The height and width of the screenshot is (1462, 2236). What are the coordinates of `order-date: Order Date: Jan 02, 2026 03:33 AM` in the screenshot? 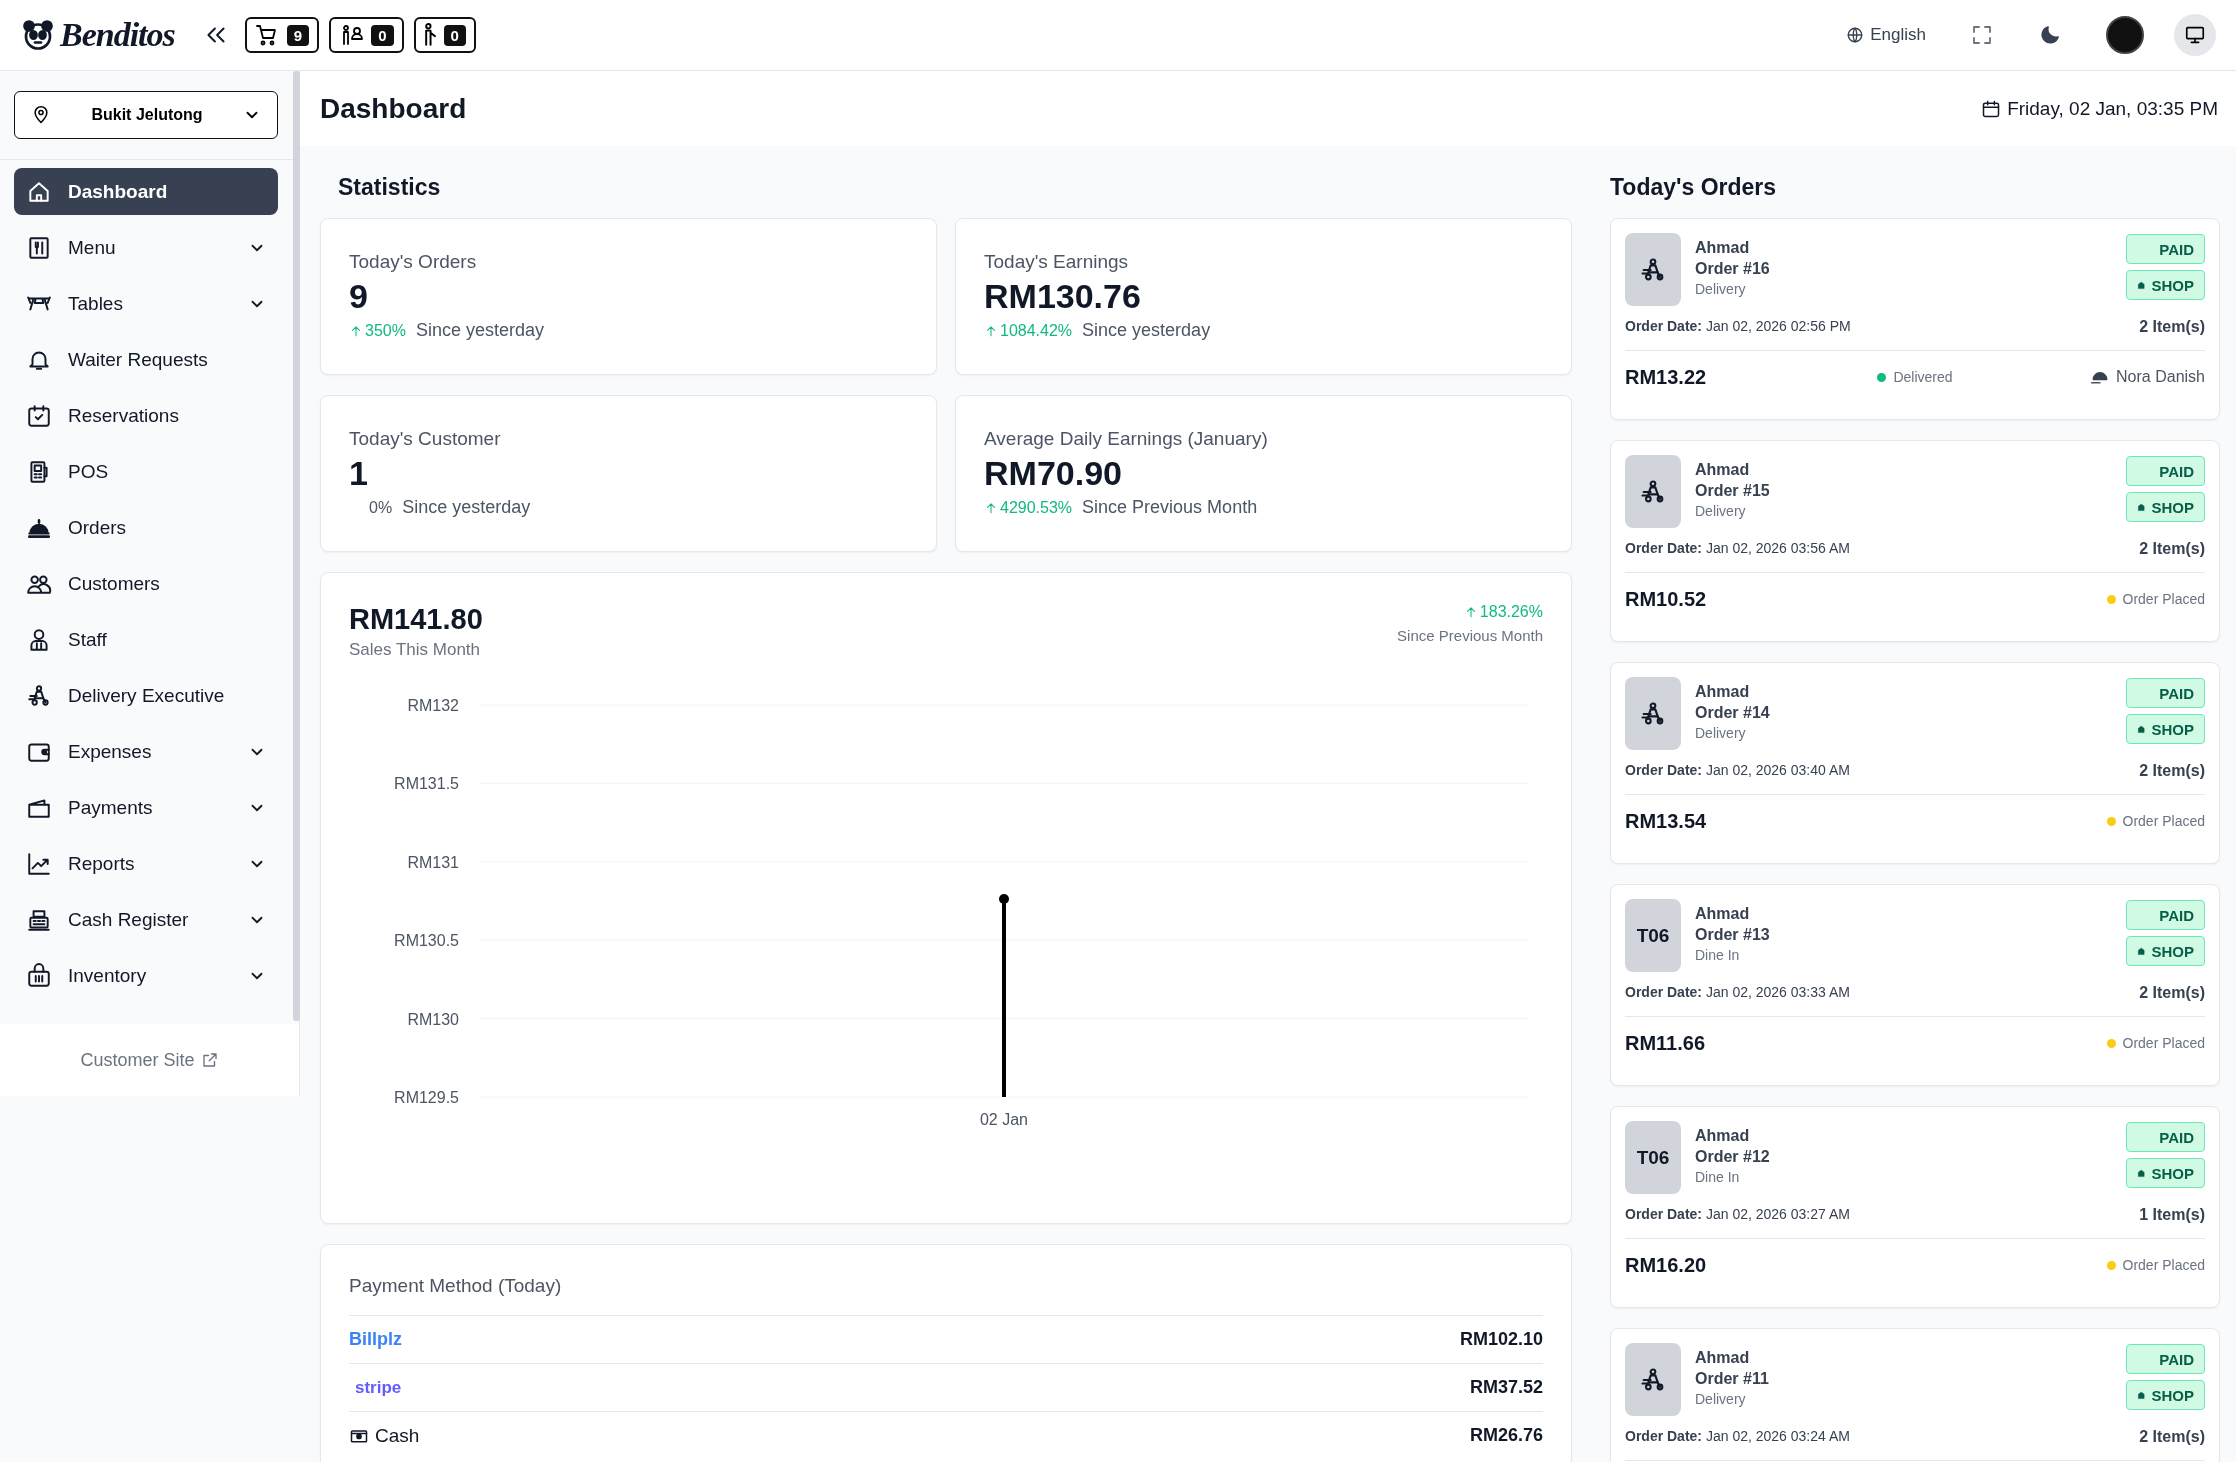 It's located at (1737, 993).